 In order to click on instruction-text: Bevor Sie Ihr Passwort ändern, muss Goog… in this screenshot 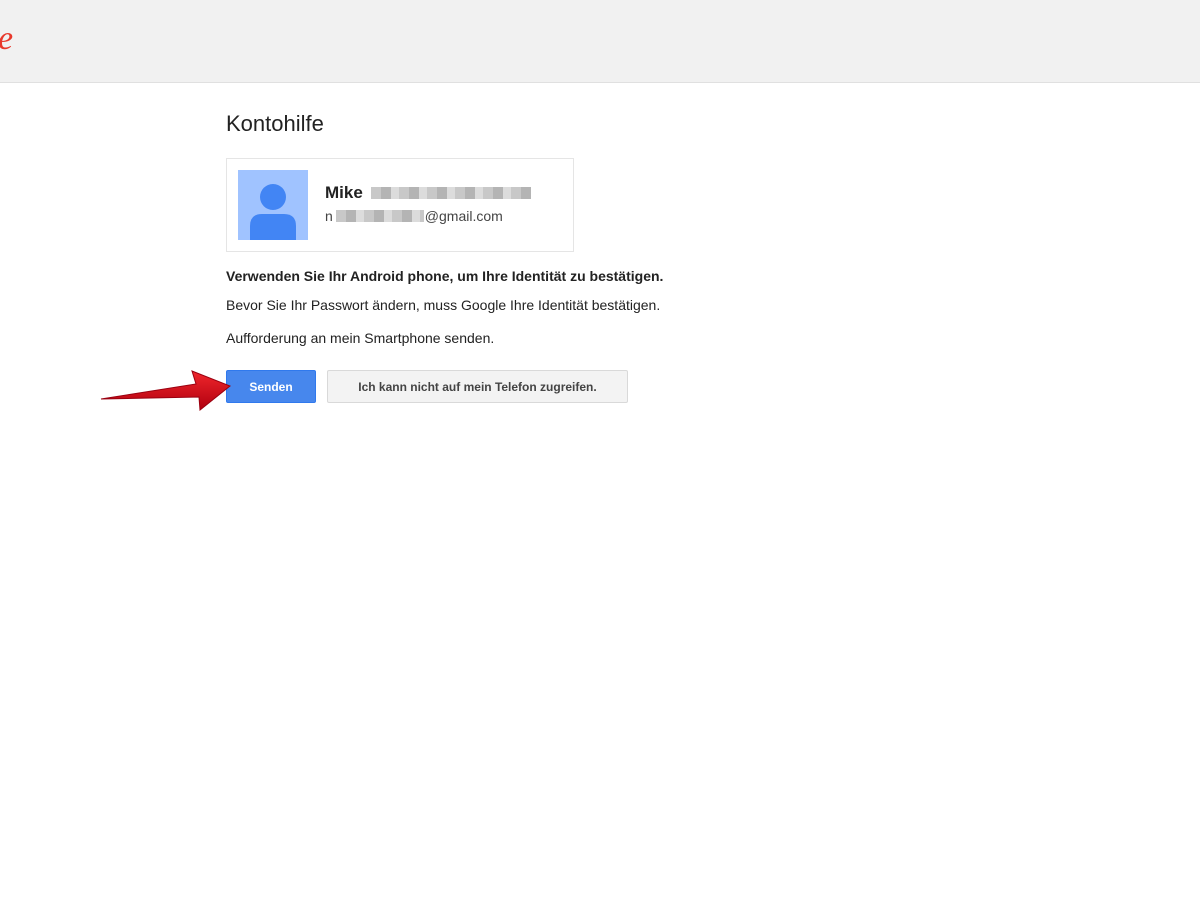, I will do `click(443, 305)`.